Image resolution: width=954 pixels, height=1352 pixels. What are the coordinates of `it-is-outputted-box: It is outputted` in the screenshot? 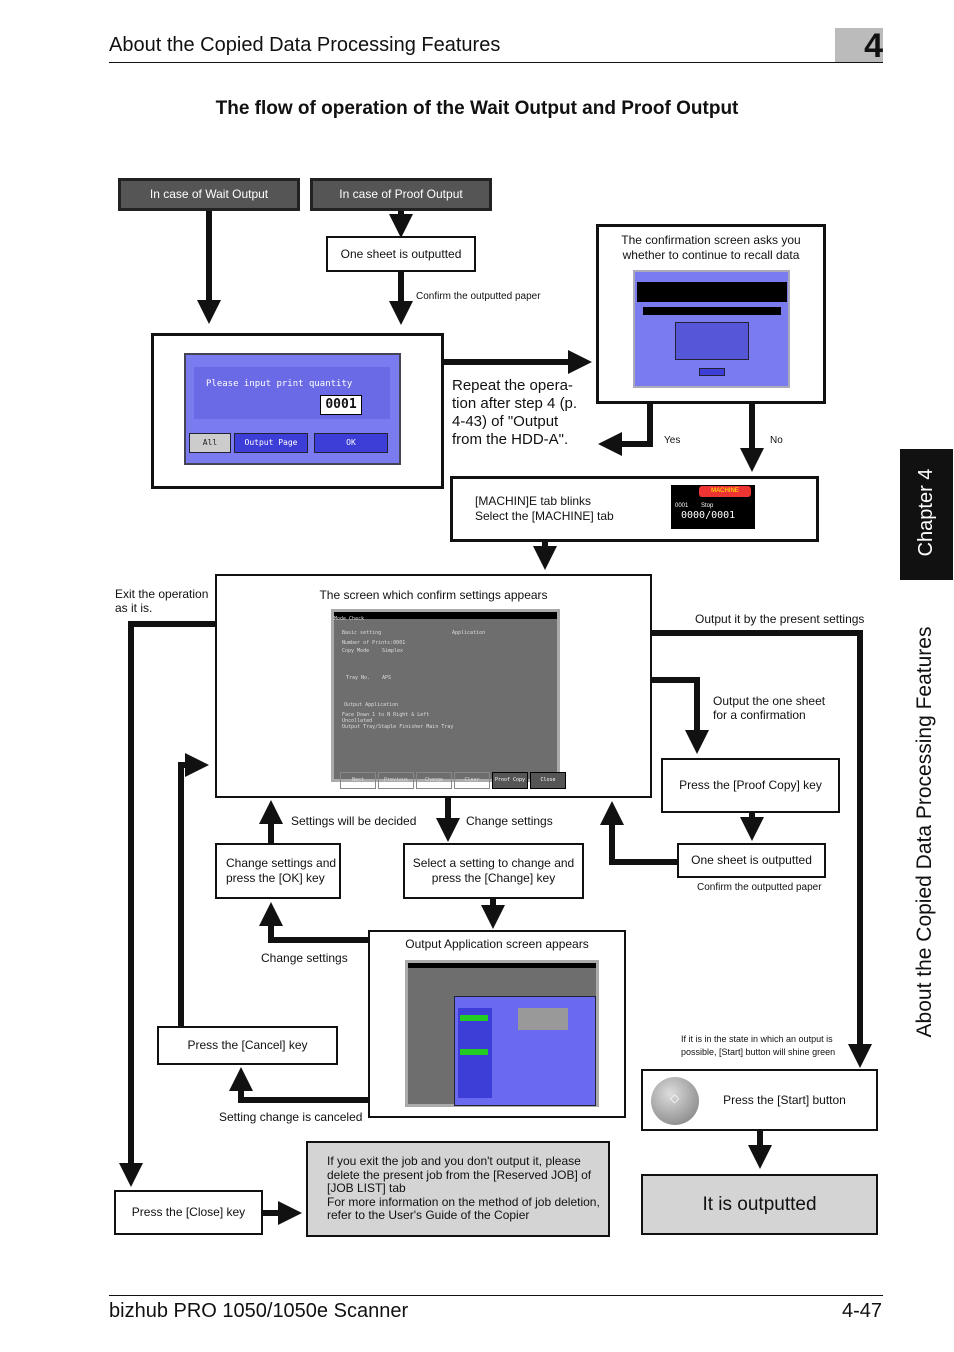 It's located at (759, 1204).